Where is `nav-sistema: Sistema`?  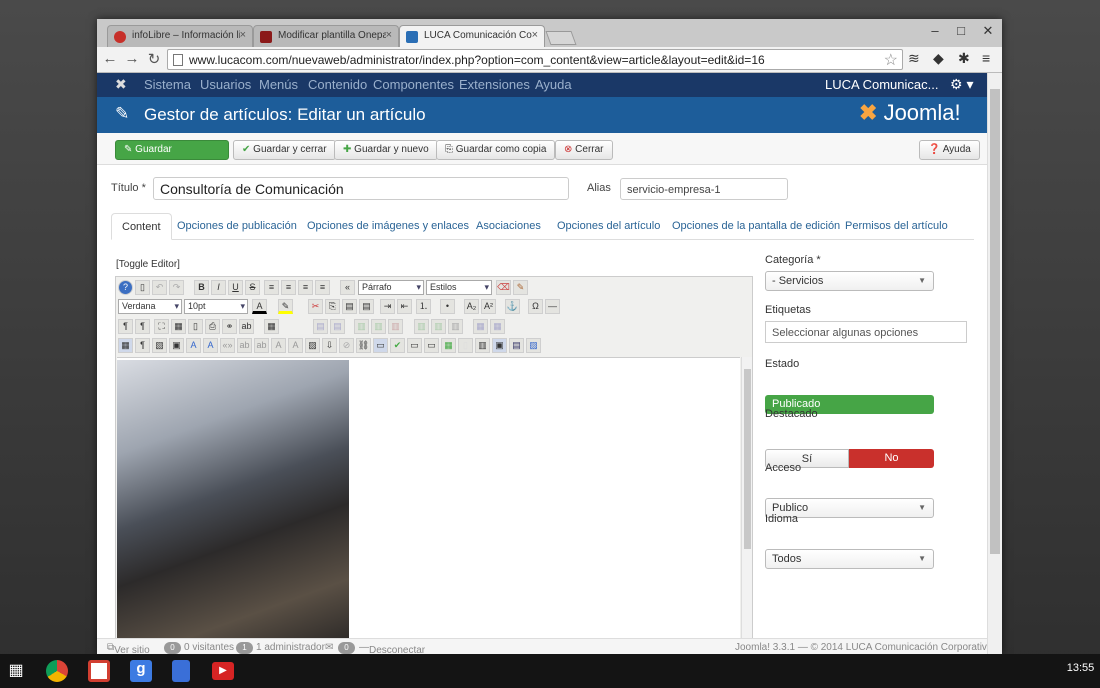 nav-sistema: Sistema is located at coordinates (167, 84).